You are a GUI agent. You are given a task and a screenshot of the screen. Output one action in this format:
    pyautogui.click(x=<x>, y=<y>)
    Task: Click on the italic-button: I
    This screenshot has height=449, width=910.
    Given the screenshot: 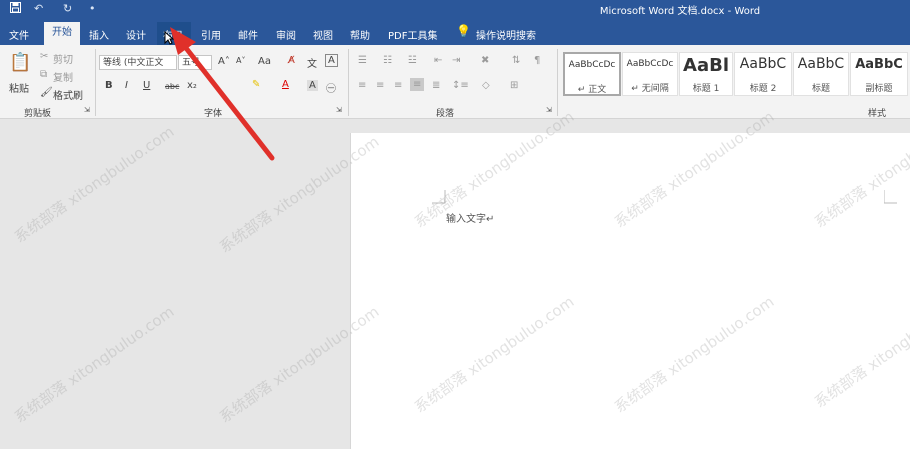 What is the action you would take?
    pyautogui.click(x=126, y=85)
    